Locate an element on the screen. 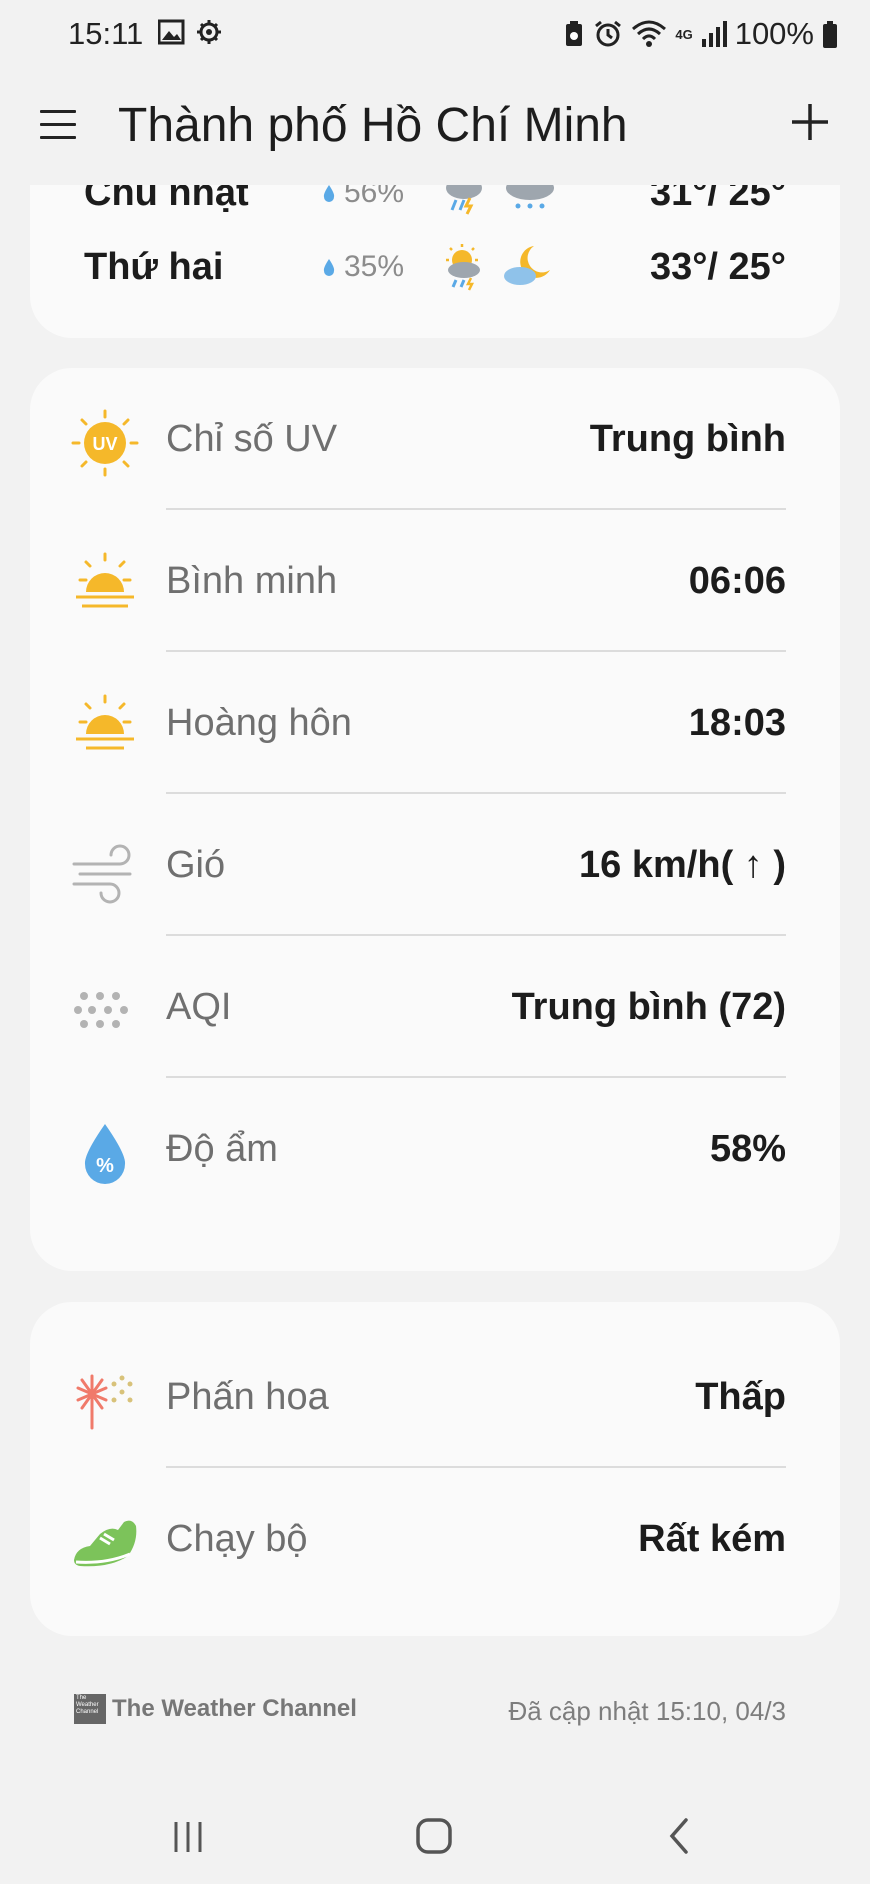  status-left-icons is located at coordinates (192, 35).